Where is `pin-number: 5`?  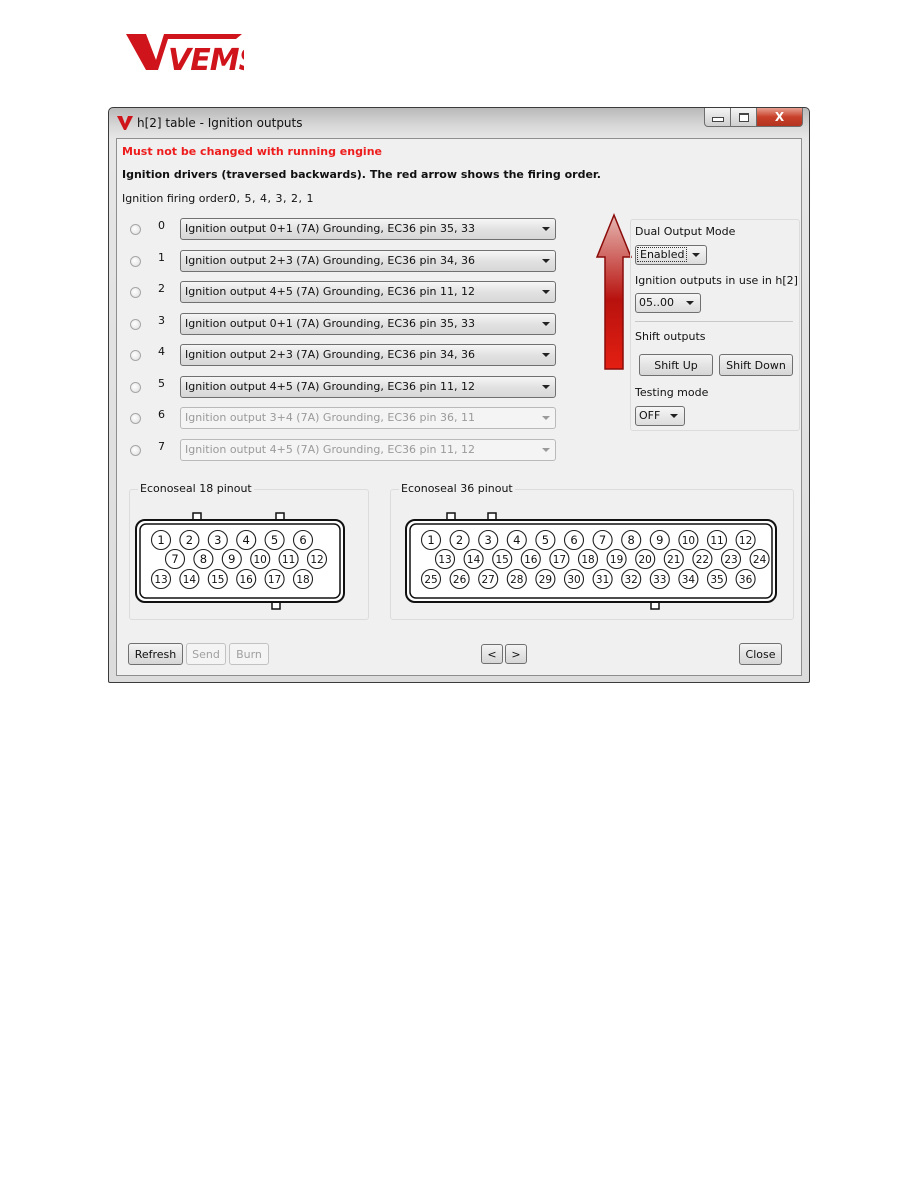 pin-number: 5 is located at coordinates (545, 540).